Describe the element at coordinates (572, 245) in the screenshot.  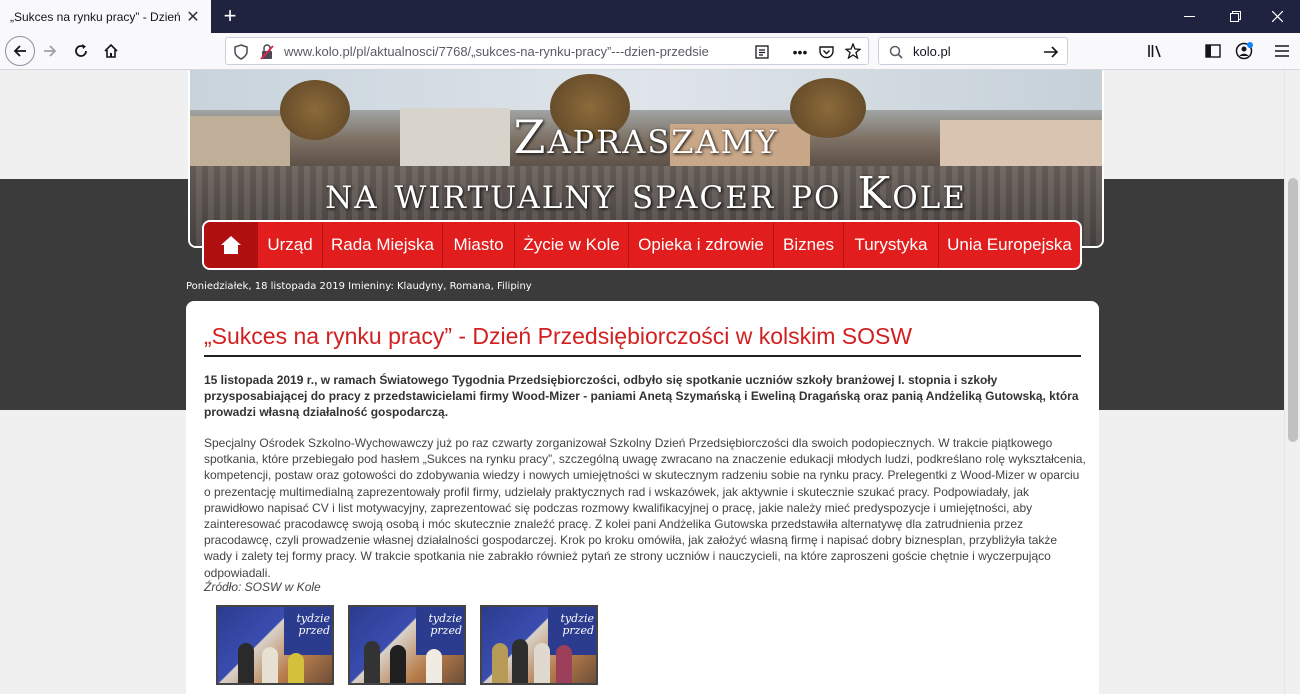
I see `menu-item-zycie-w-kole: Życie w Kole` at that location.